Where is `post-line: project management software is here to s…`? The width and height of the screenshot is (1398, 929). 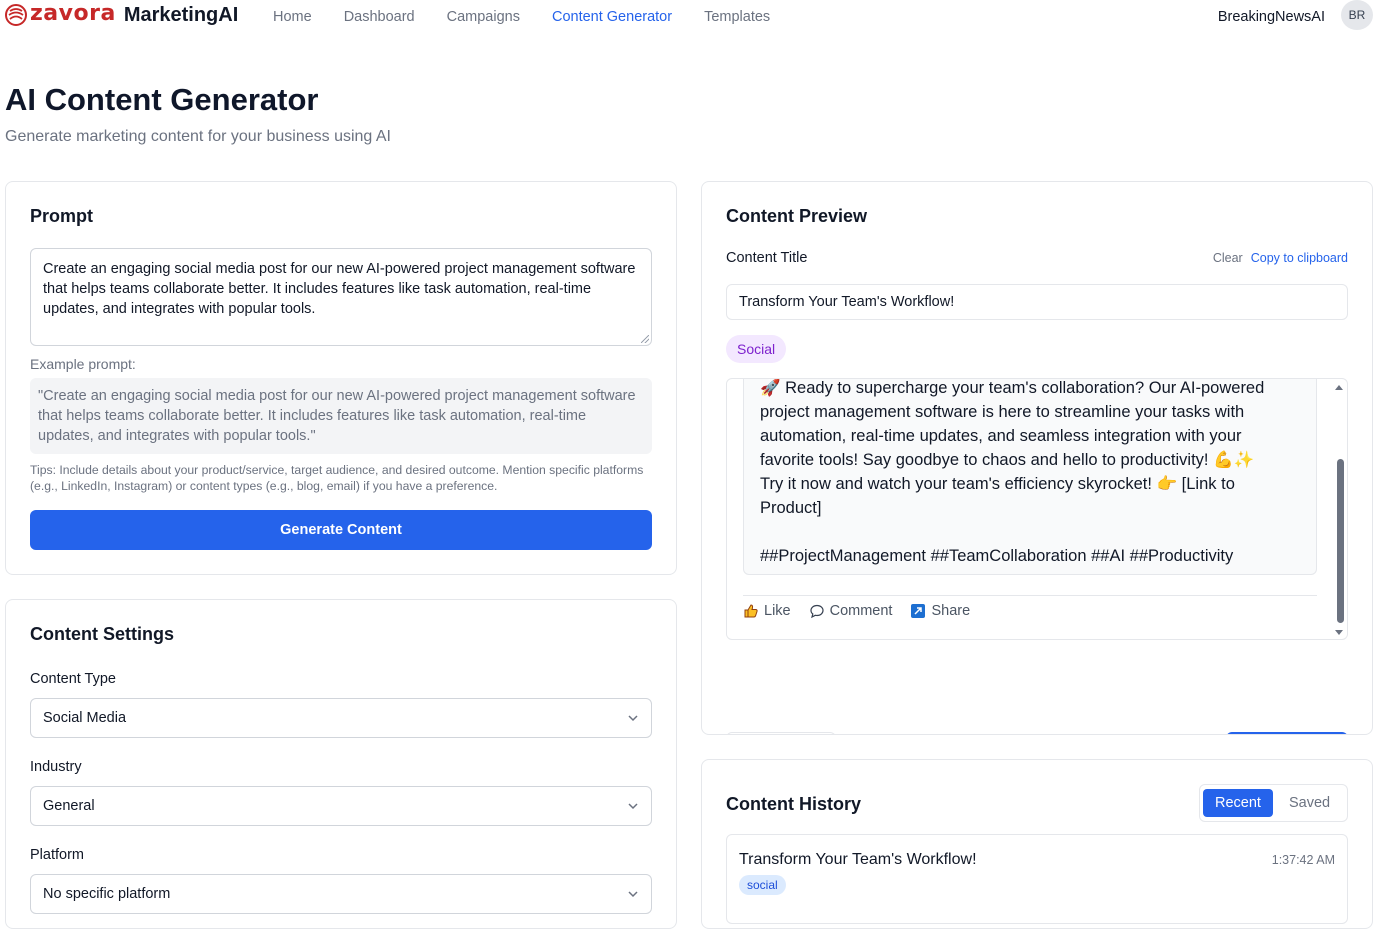
post-line: project management software is here to s… is located at coordinates (1002, 412).